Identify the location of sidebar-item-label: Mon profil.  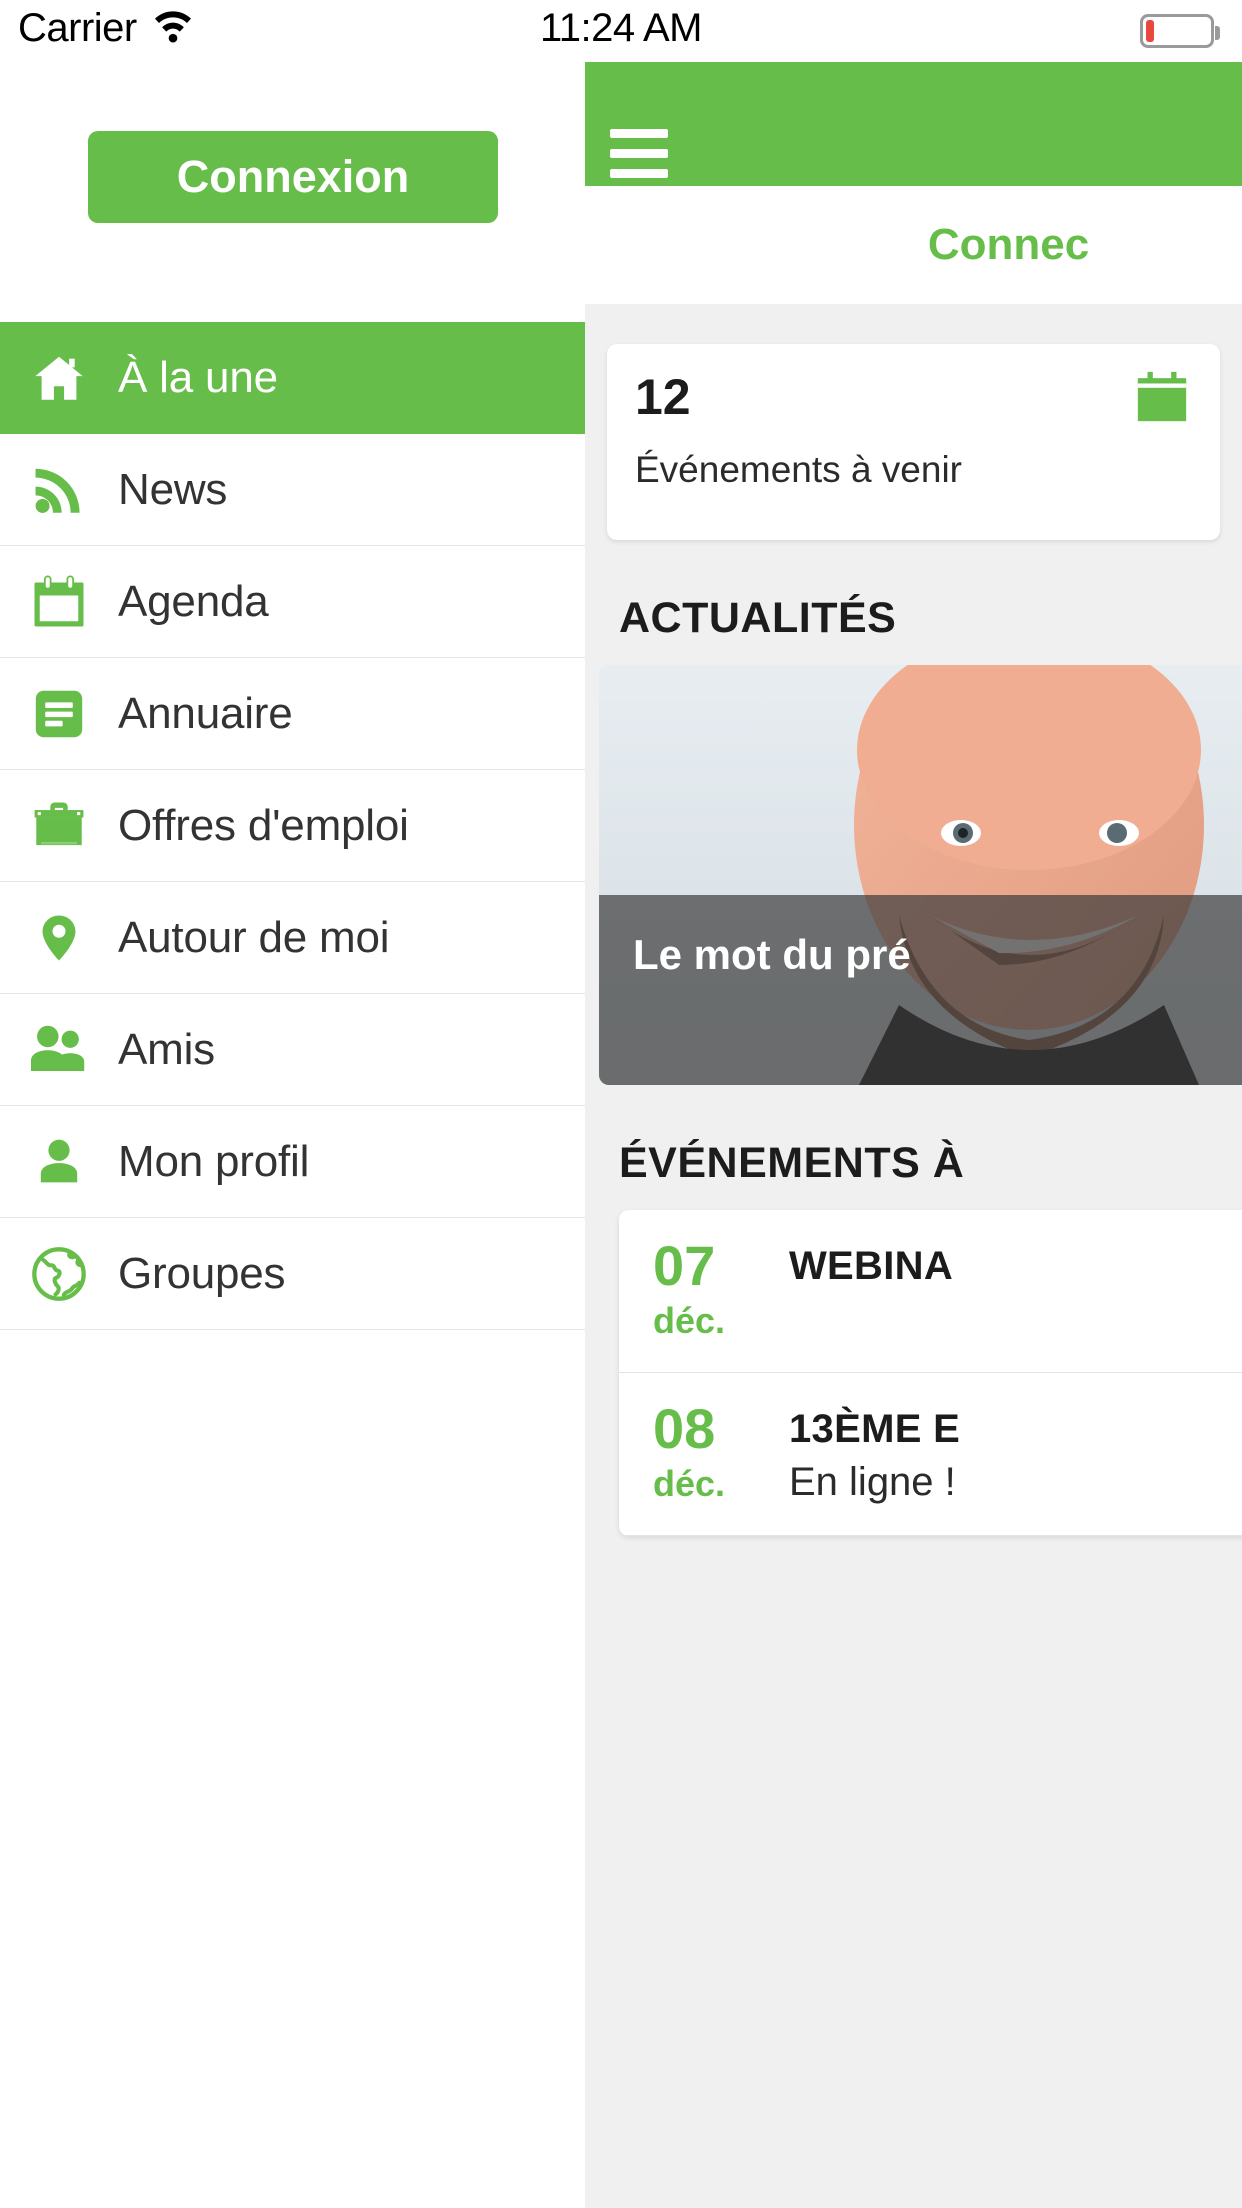
(214, 1161).